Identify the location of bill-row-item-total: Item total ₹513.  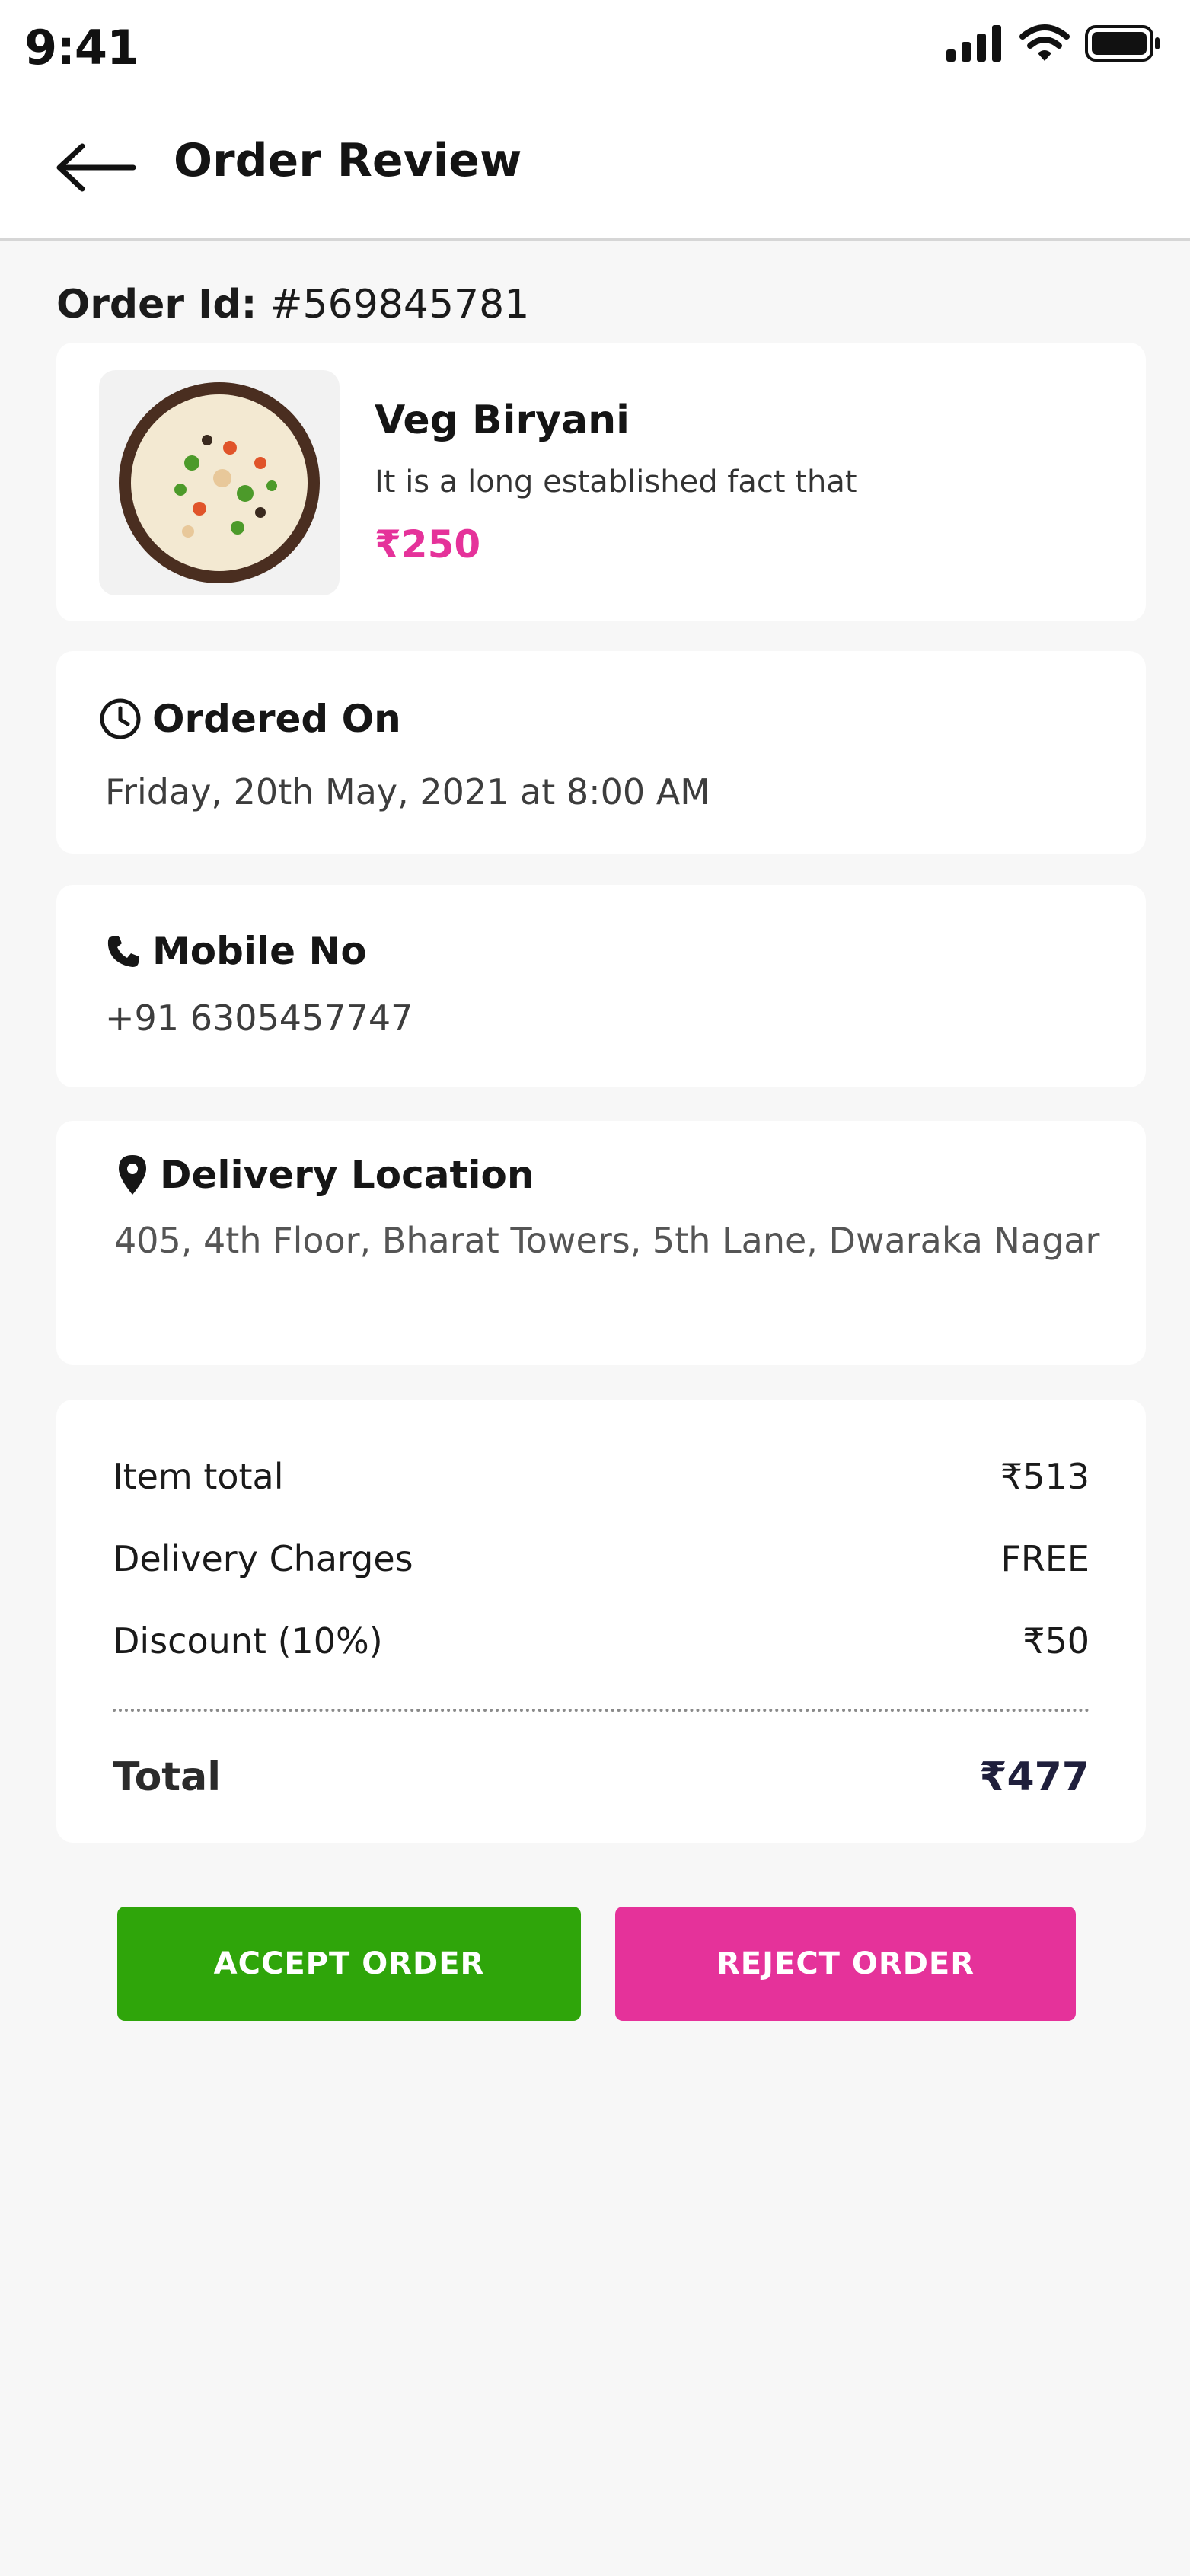
(601, 1476).